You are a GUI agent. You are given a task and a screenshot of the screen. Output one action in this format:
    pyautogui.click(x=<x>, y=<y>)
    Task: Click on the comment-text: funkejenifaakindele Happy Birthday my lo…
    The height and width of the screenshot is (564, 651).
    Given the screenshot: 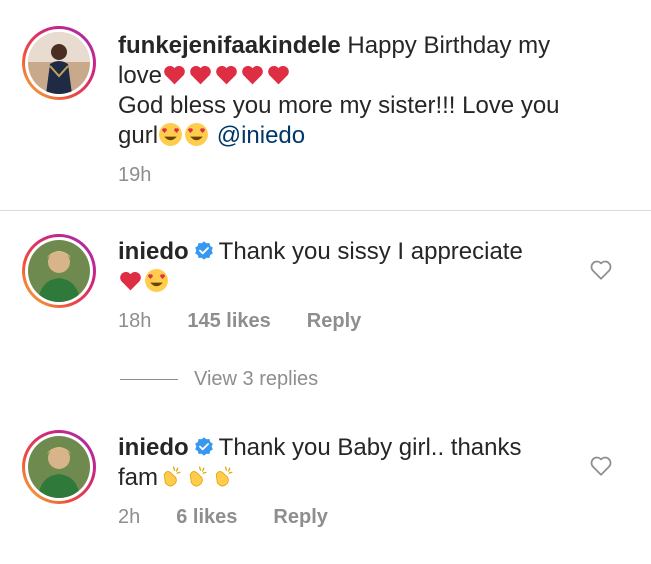 What is the action you would take?
    pyautogui.click(x=339, y=90)
    